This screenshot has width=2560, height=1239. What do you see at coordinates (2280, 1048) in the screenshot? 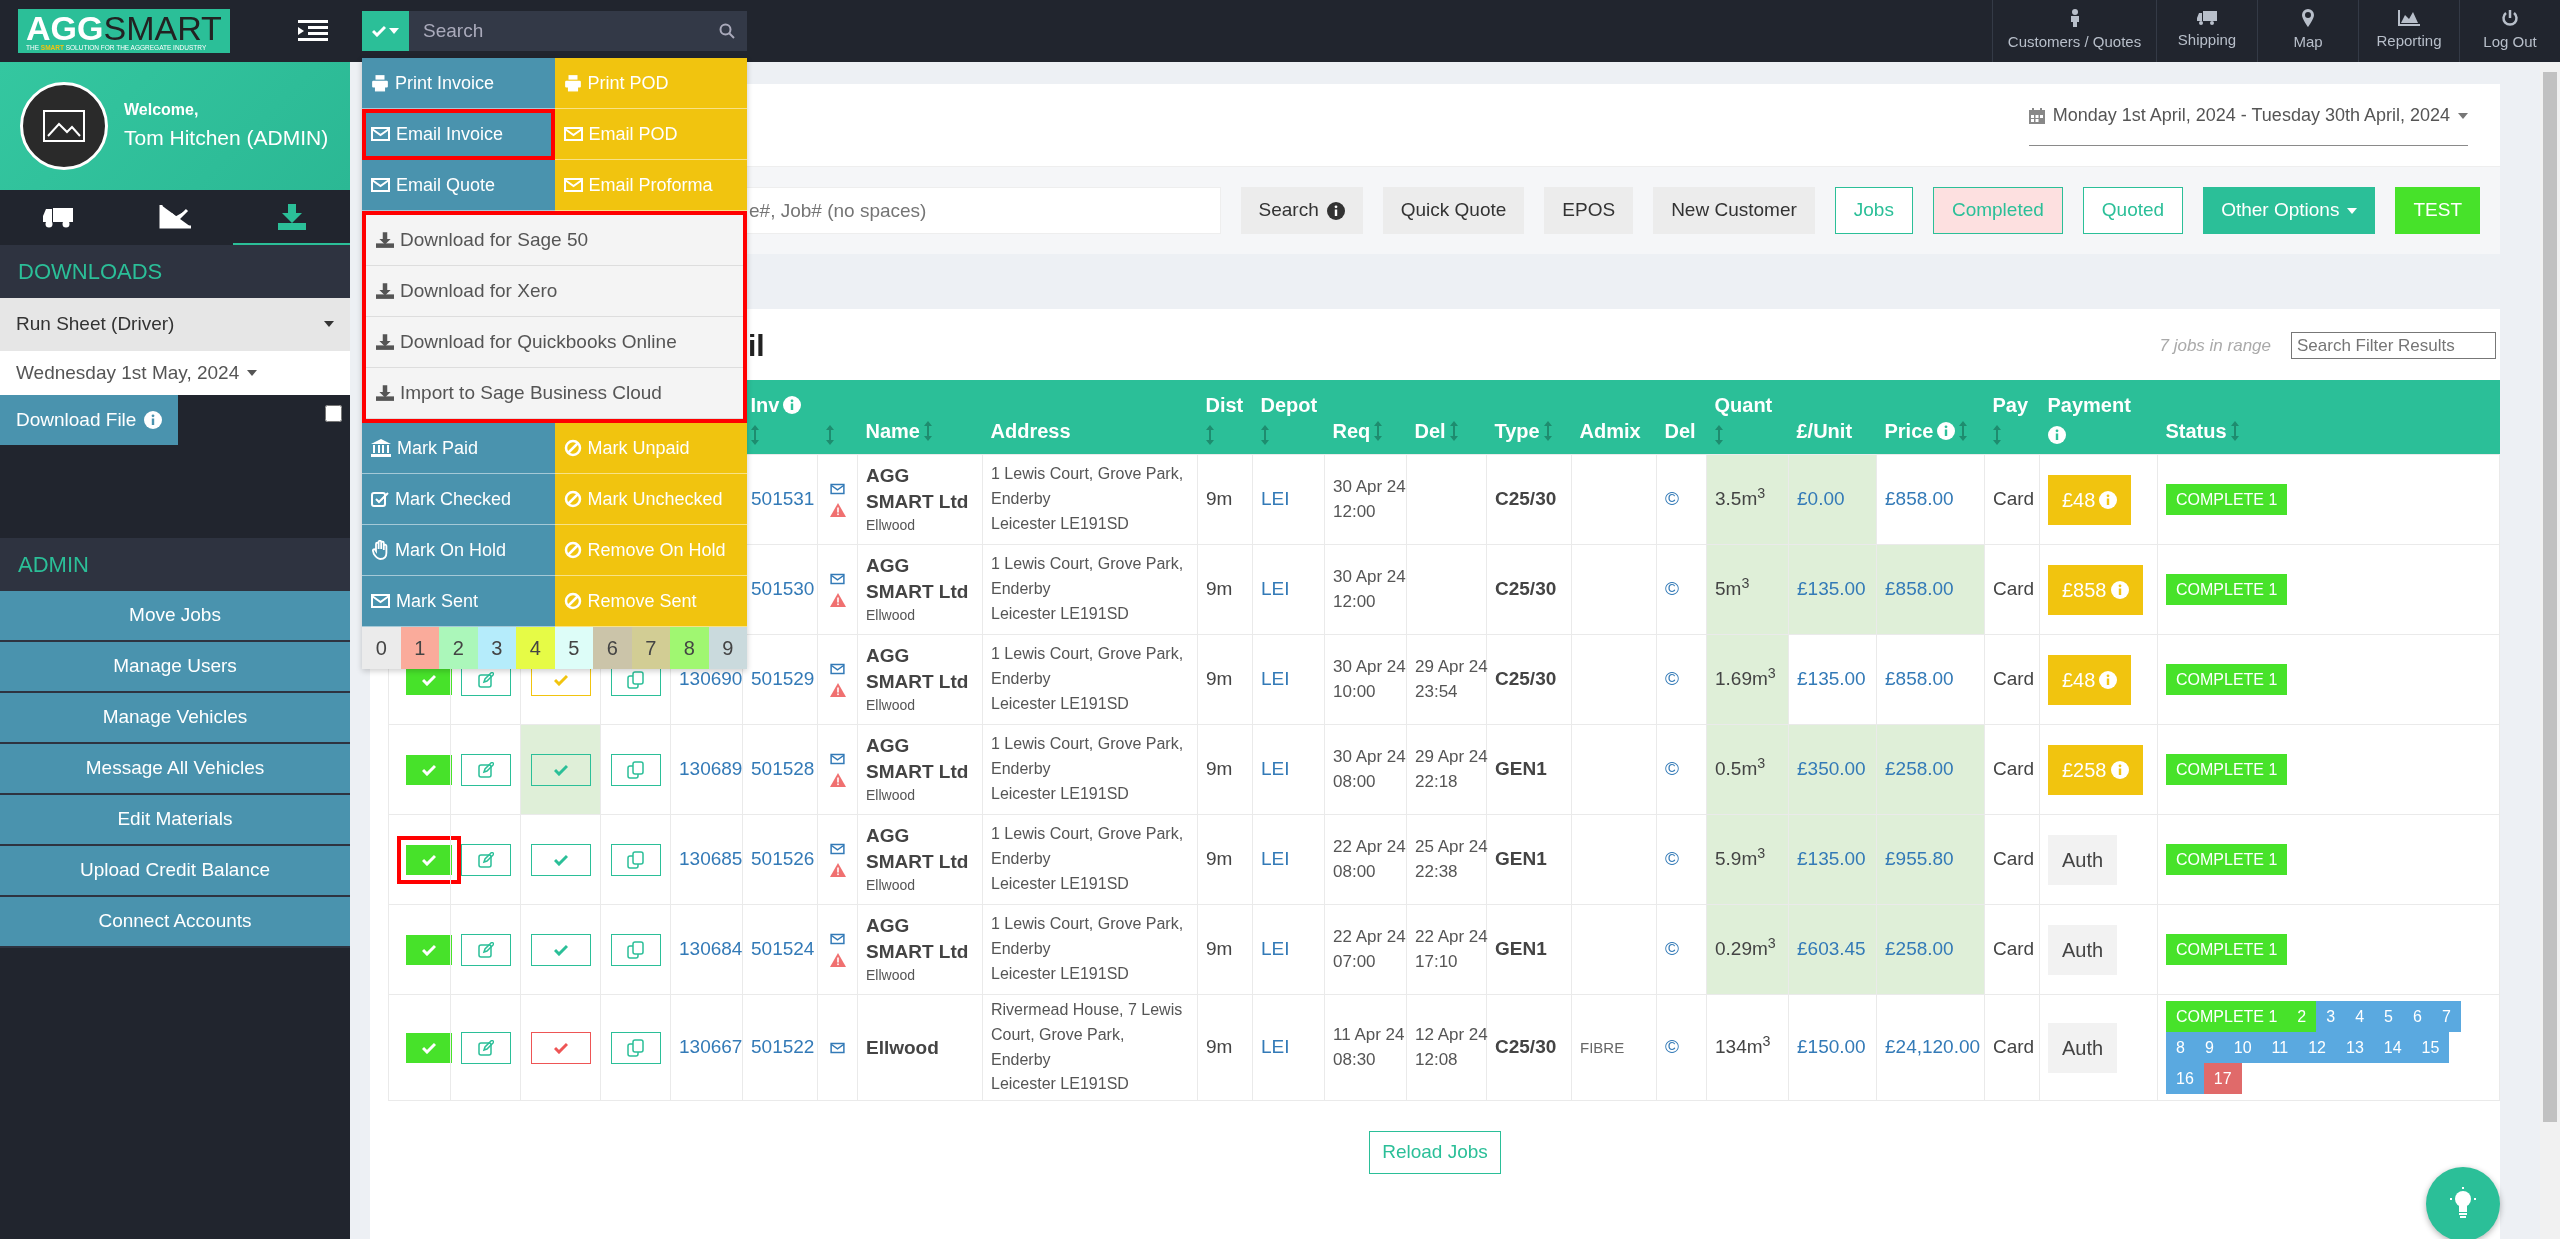
I see `status-chip: 11` at bounding box center [2280, 1048].